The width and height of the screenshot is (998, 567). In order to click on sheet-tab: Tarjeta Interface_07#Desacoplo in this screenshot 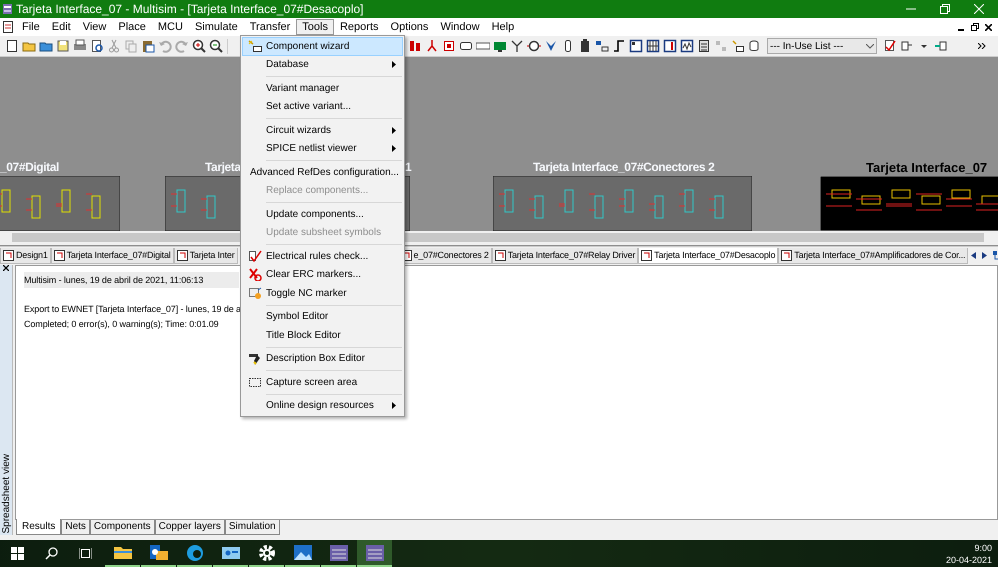, I will do `click(708, 256)`.